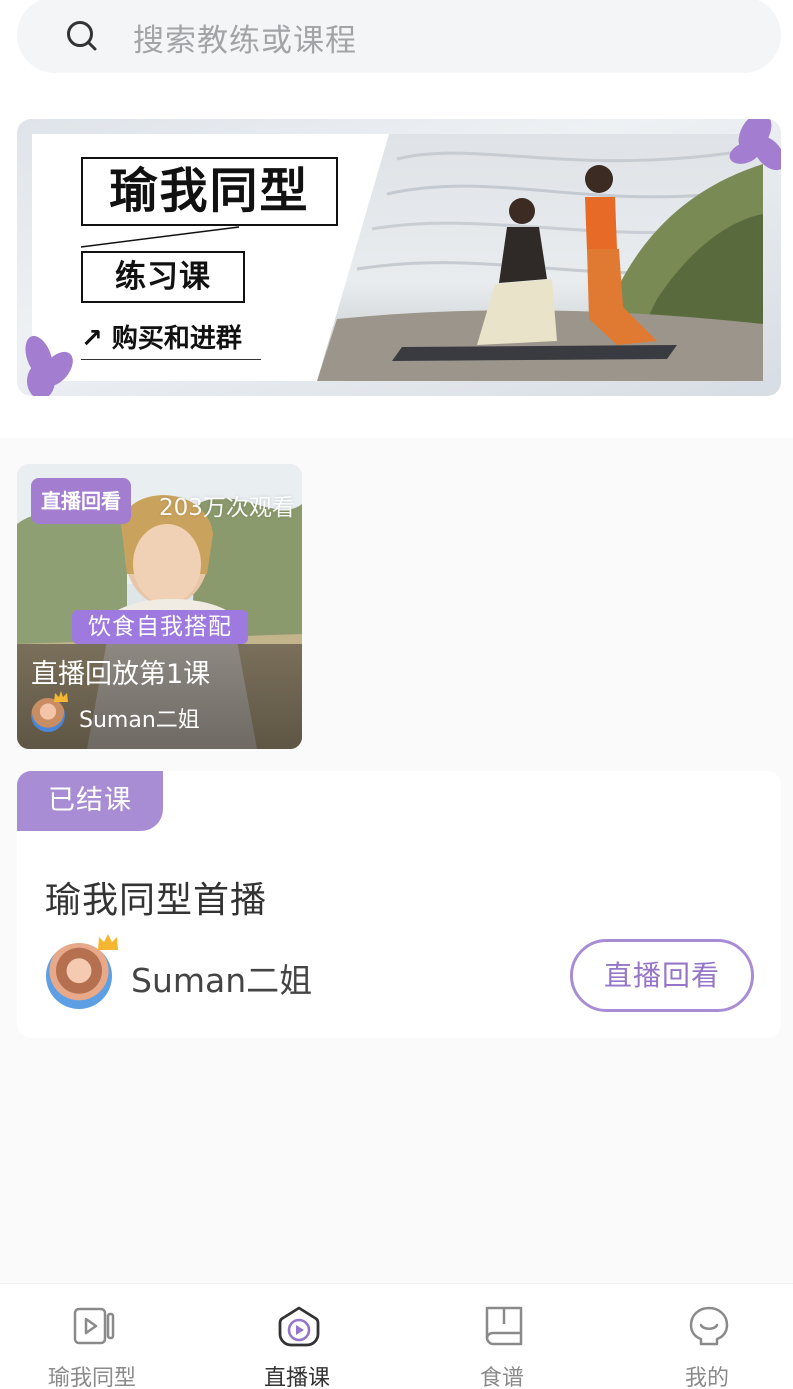  What do you see at coordinates (399, 36) in the screenshot?
I see `search-bar: 搜索教练或课程` at bounding box center [399, 36].